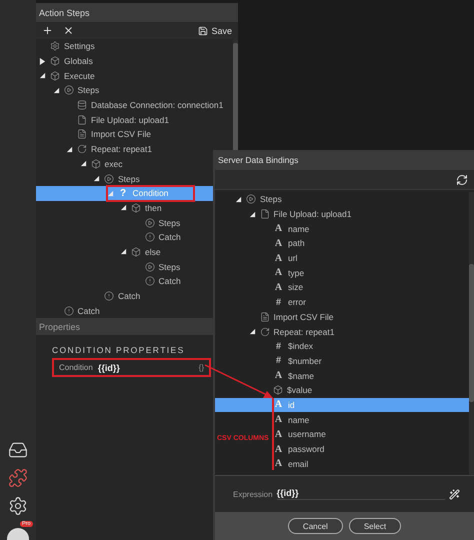 The height and width of the screenshot is (540, 474). I want to click on tree-item: exec, so click(101, 164).